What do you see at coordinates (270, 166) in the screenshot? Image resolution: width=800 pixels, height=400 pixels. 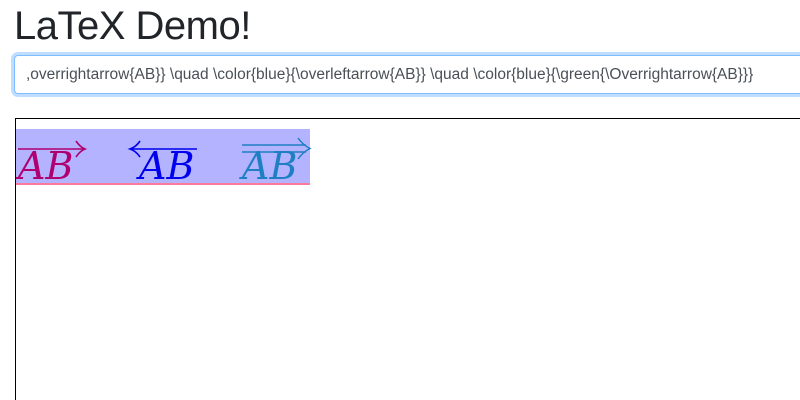 I see `math-text-ab-3: AB` at bounding box center [270, 166].